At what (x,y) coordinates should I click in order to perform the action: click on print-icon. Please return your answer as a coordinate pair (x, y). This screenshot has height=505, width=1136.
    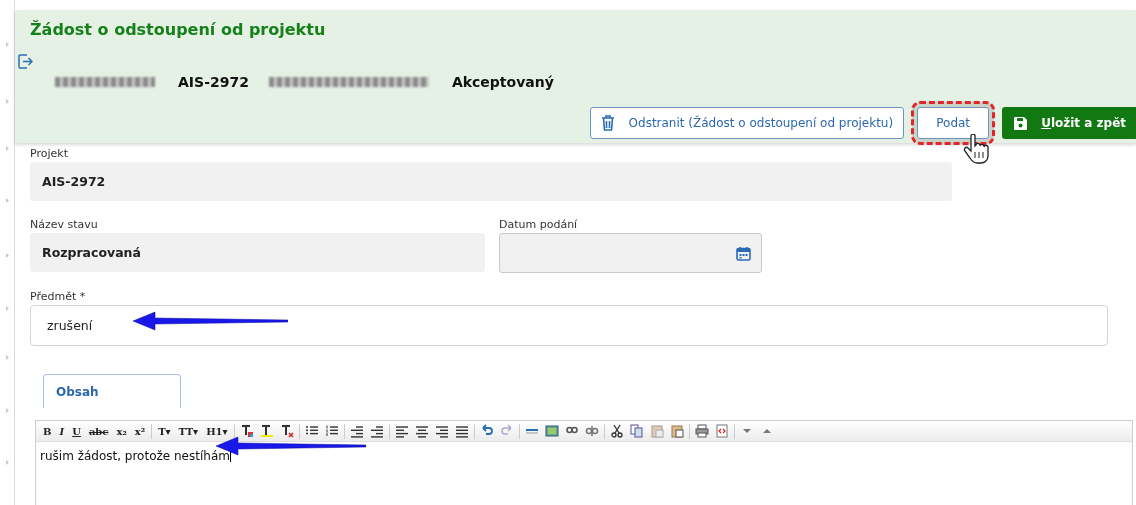
    Looking at the image, I should click on (701, 431).